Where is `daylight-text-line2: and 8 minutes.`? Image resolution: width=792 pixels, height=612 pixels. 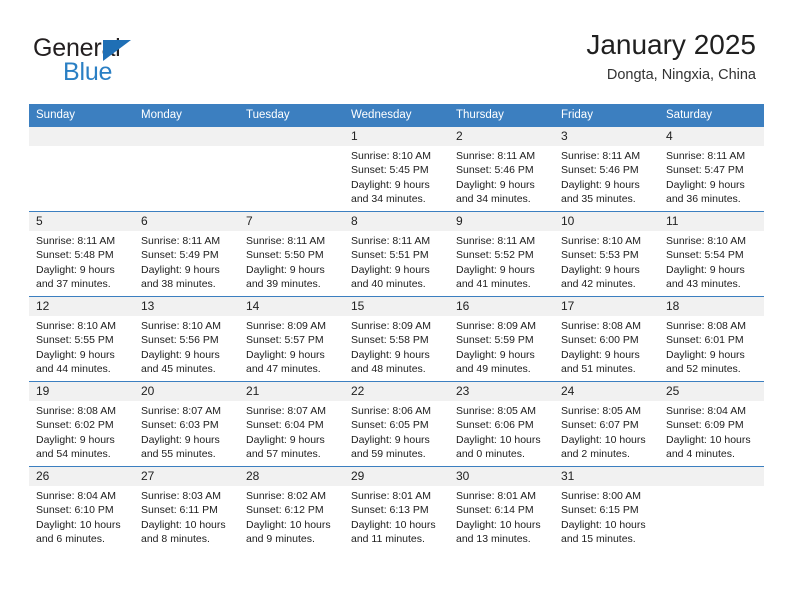 daylight-text-line2: and 8 minutes. is located at coordinates (175, 539).